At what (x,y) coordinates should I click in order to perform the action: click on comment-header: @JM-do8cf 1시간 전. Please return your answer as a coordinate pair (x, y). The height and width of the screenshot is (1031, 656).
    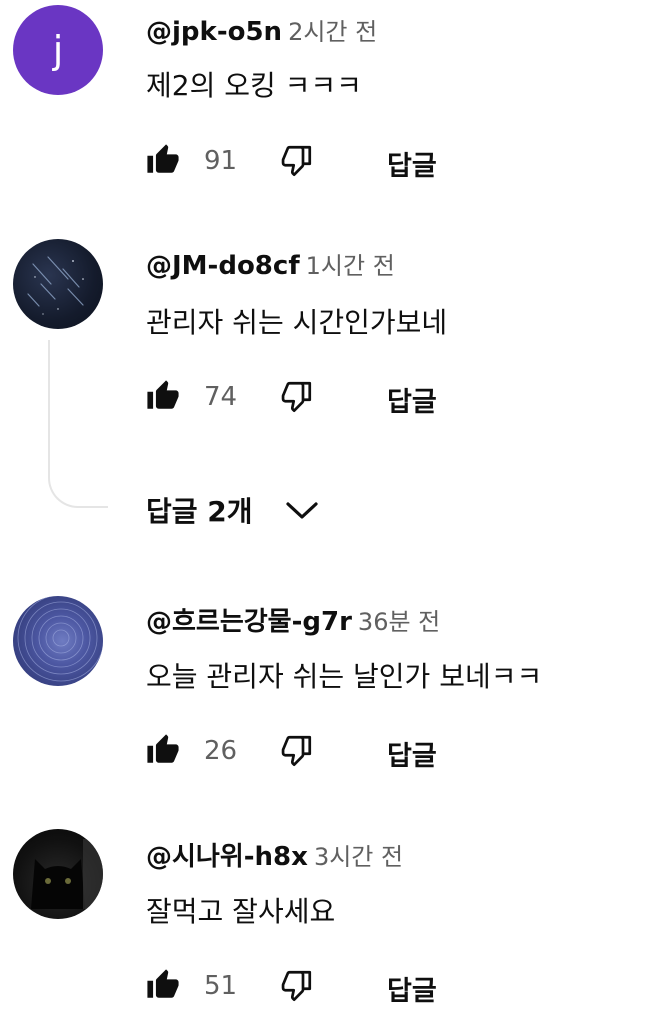
    Looking at the image, I should click on (270, 263).